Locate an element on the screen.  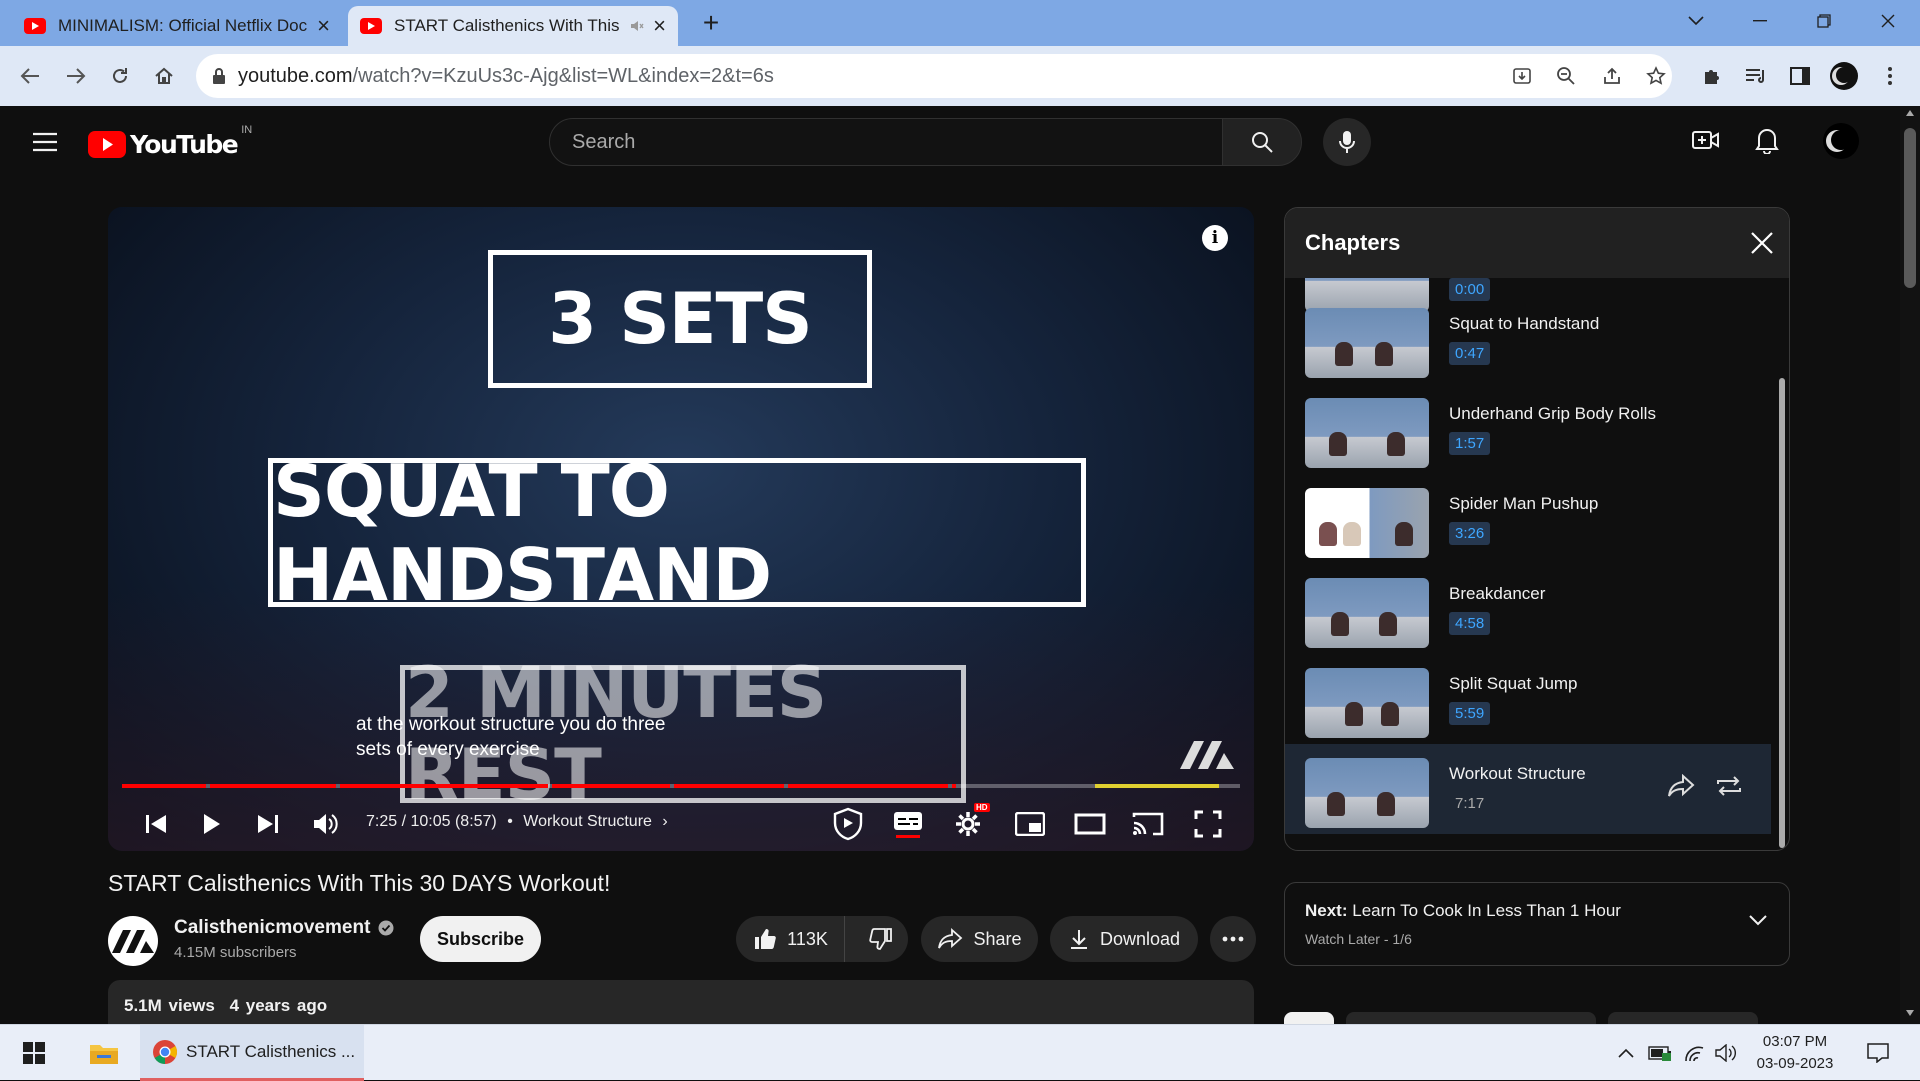
theater-mode-icon is located at coordinates (1090, 824).